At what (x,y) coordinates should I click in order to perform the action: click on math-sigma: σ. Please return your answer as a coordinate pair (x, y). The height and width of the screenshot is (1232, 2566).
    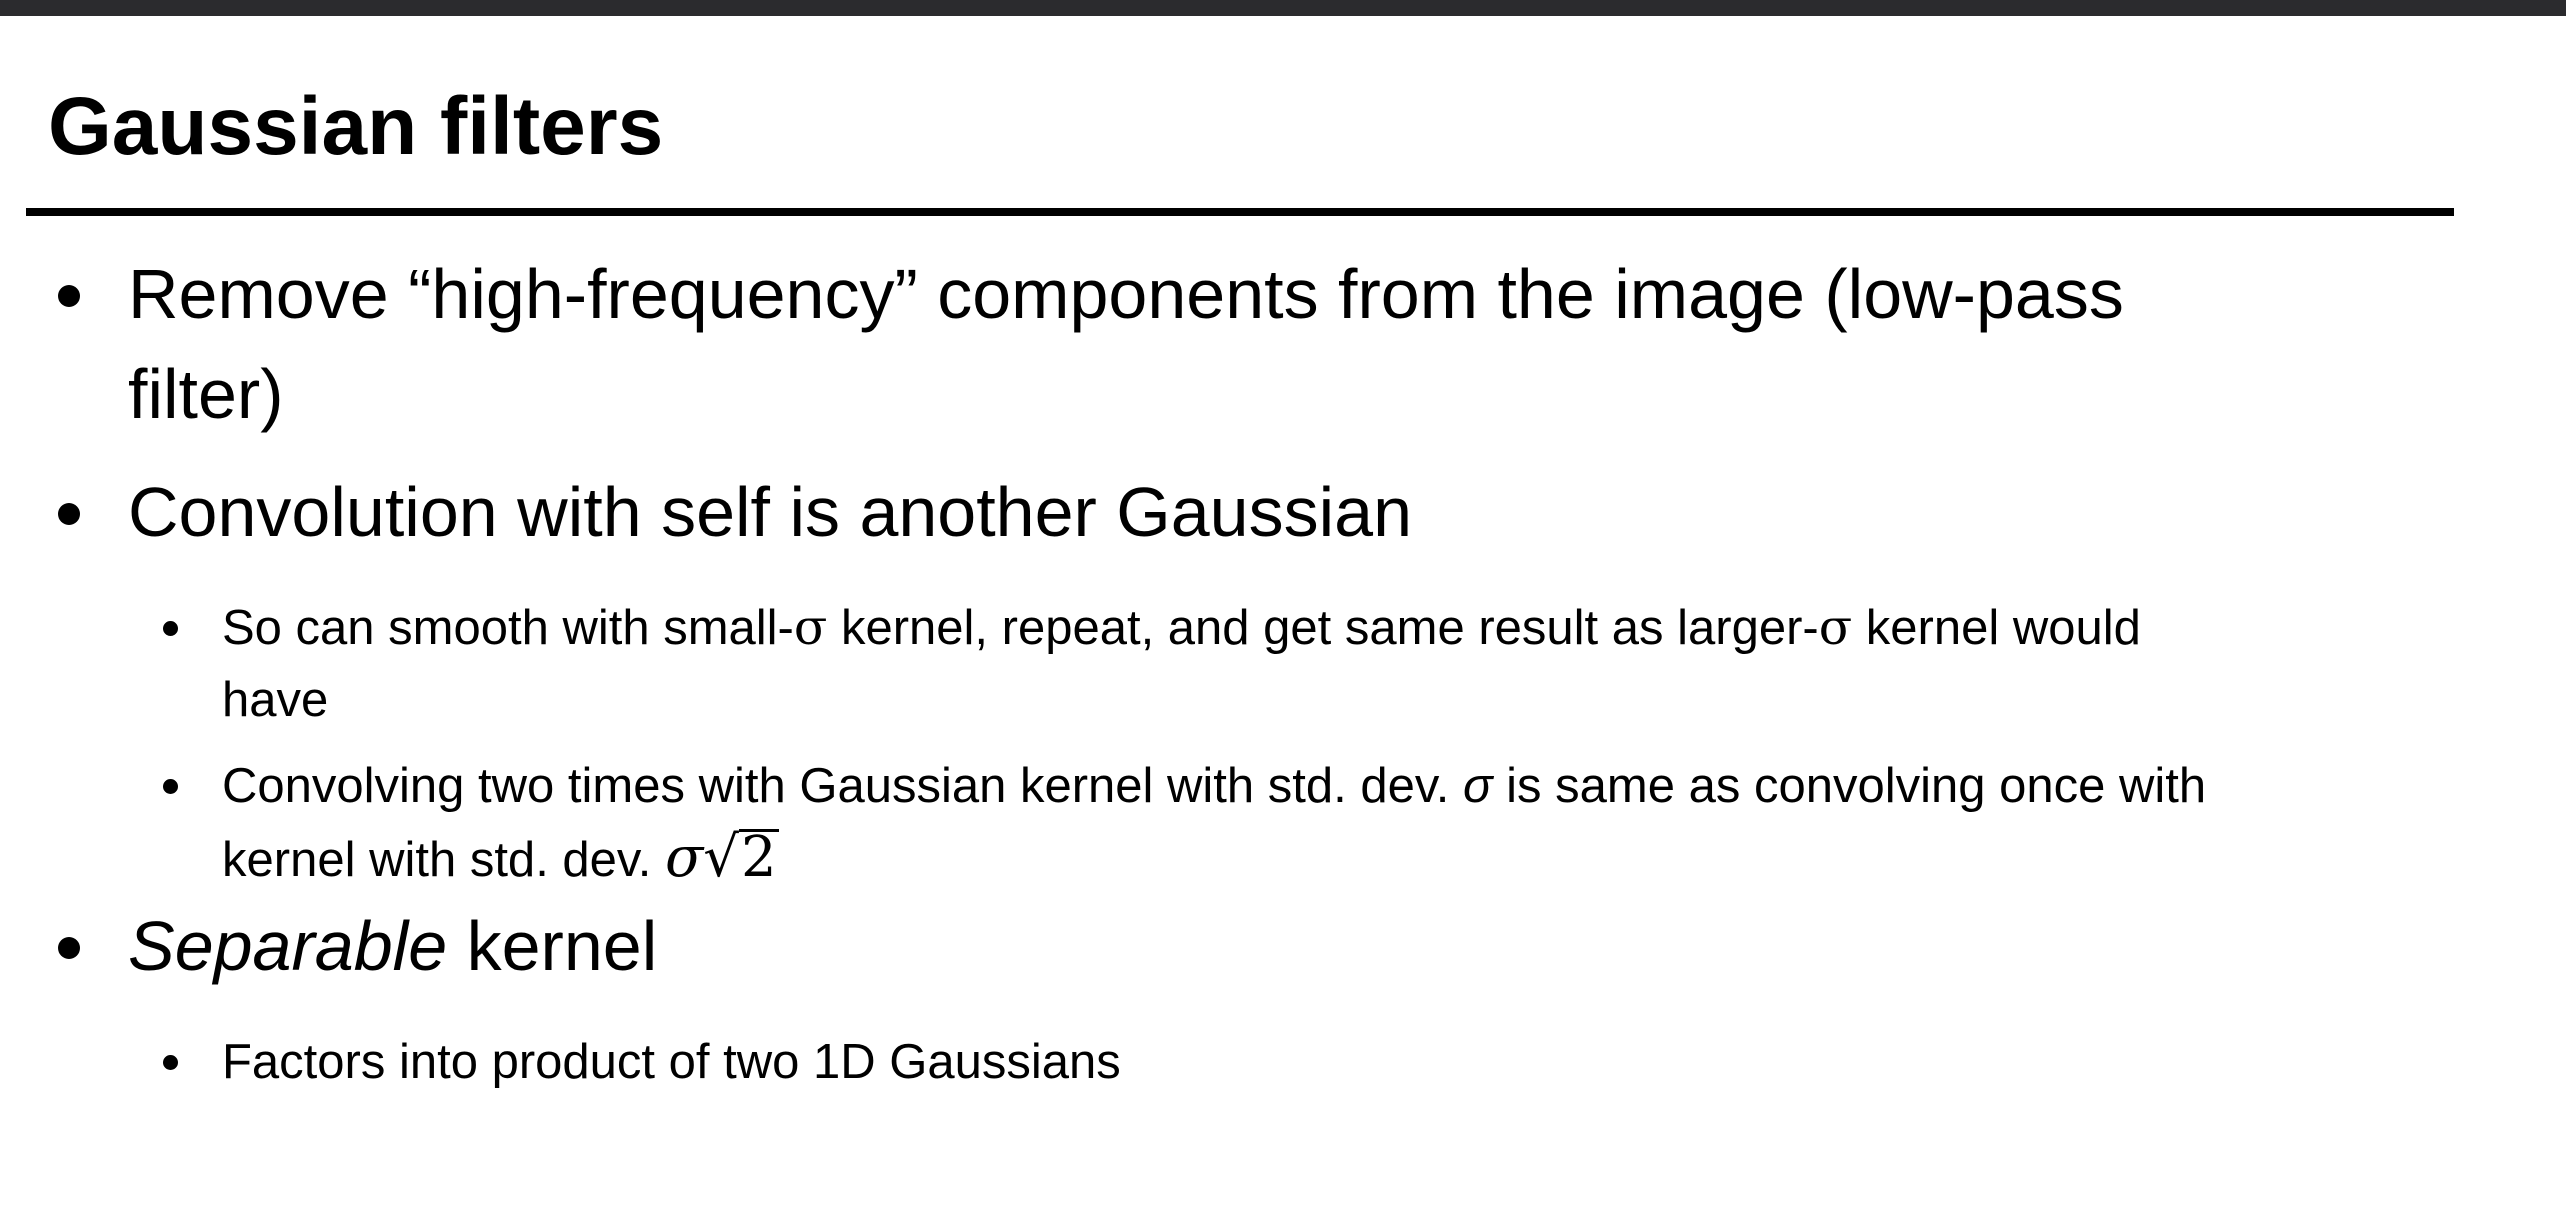
    Looking at the image, I should click on (684, 857).